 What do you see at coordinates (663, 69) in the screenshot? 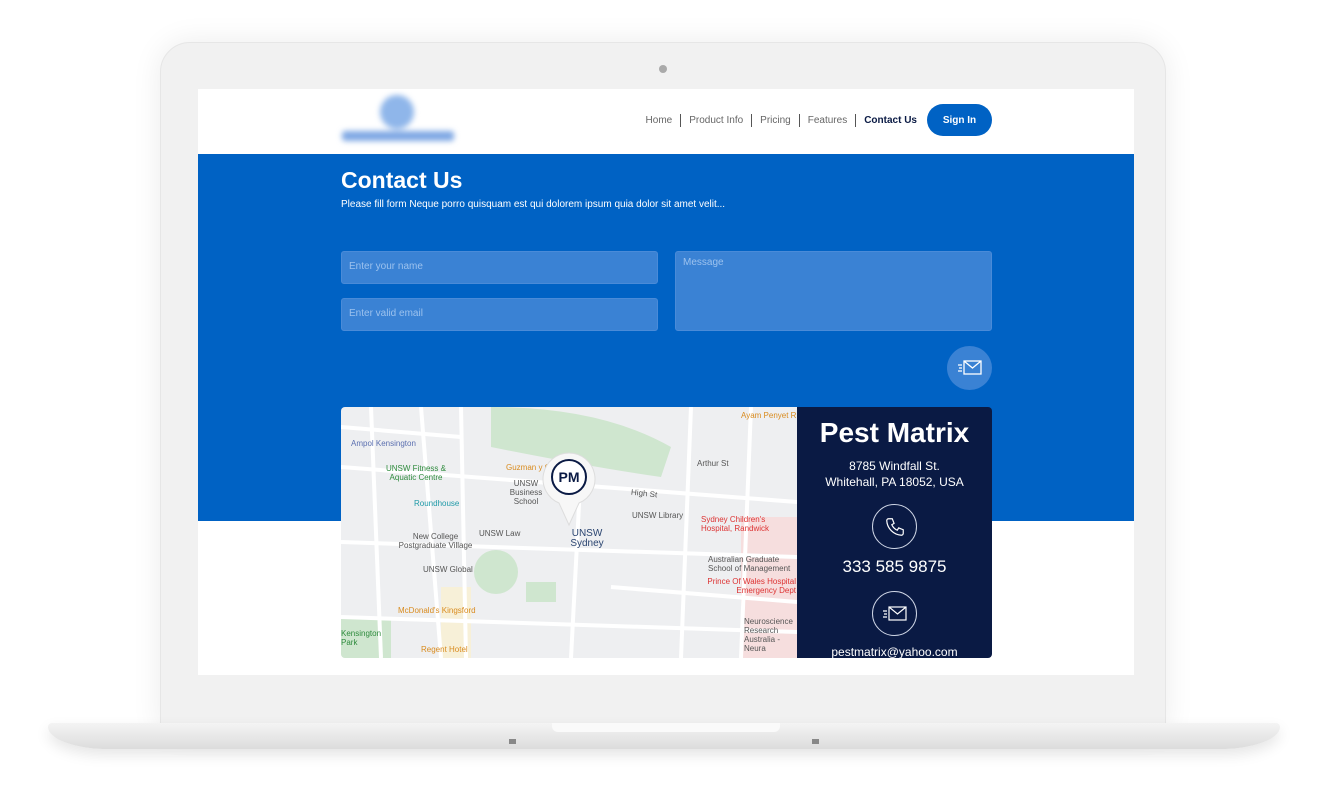
I see `laptop-camera` at bounding box center [663, 69].